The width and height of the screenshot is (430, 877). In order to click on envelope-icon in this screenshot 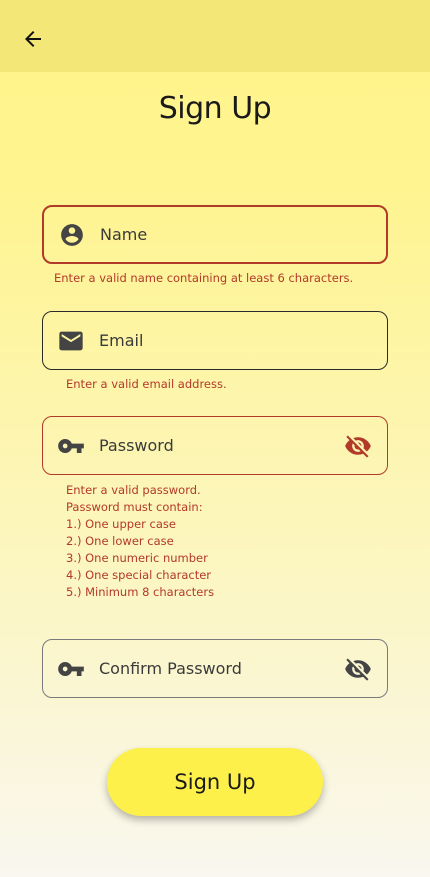, I will do `click(71, 341)`.